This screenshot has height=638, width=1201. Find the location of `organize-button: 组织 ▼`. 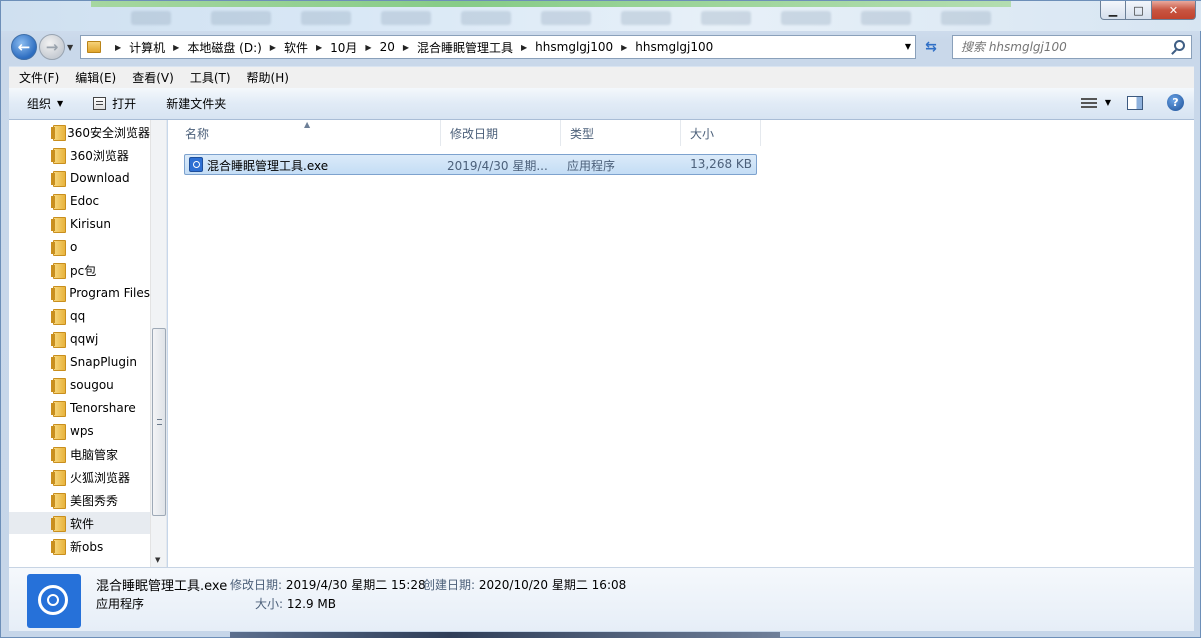

organize-button: 组织 ▼ is located at coordinates (45, 103).